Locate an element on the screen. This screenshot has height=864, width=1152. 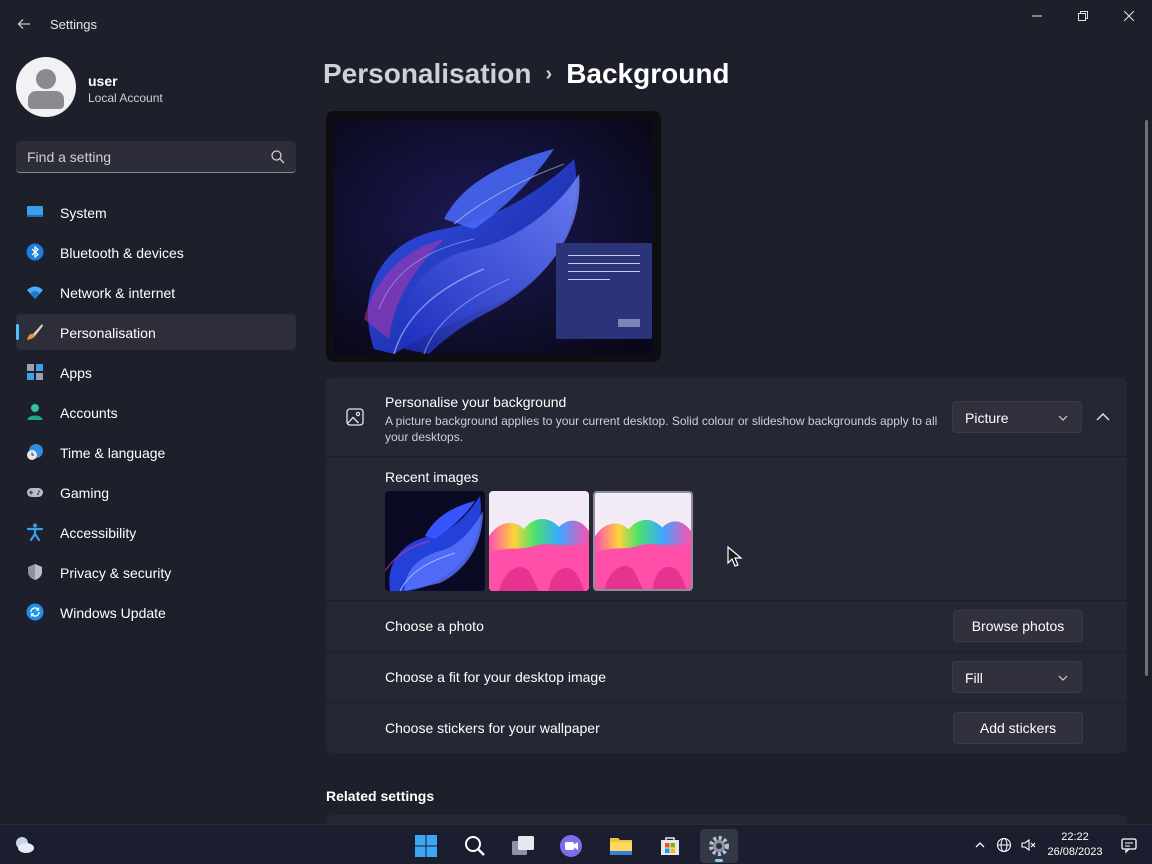
chat-button is located at coordinates (571, 846).